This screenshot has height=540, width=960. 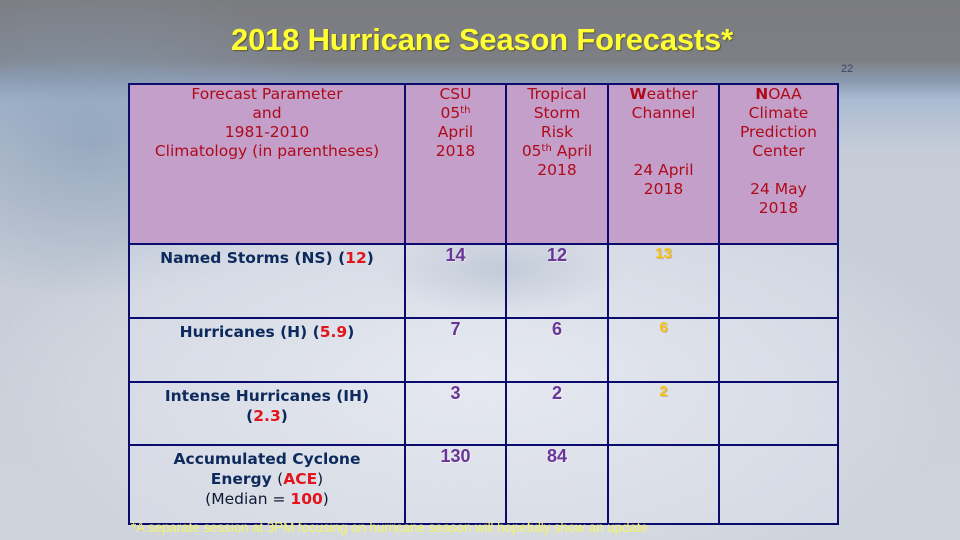 What do you see at coordinates (455, 484) in the screenshot?
I see `csu-value: 130` at bounding box center [455, 484].